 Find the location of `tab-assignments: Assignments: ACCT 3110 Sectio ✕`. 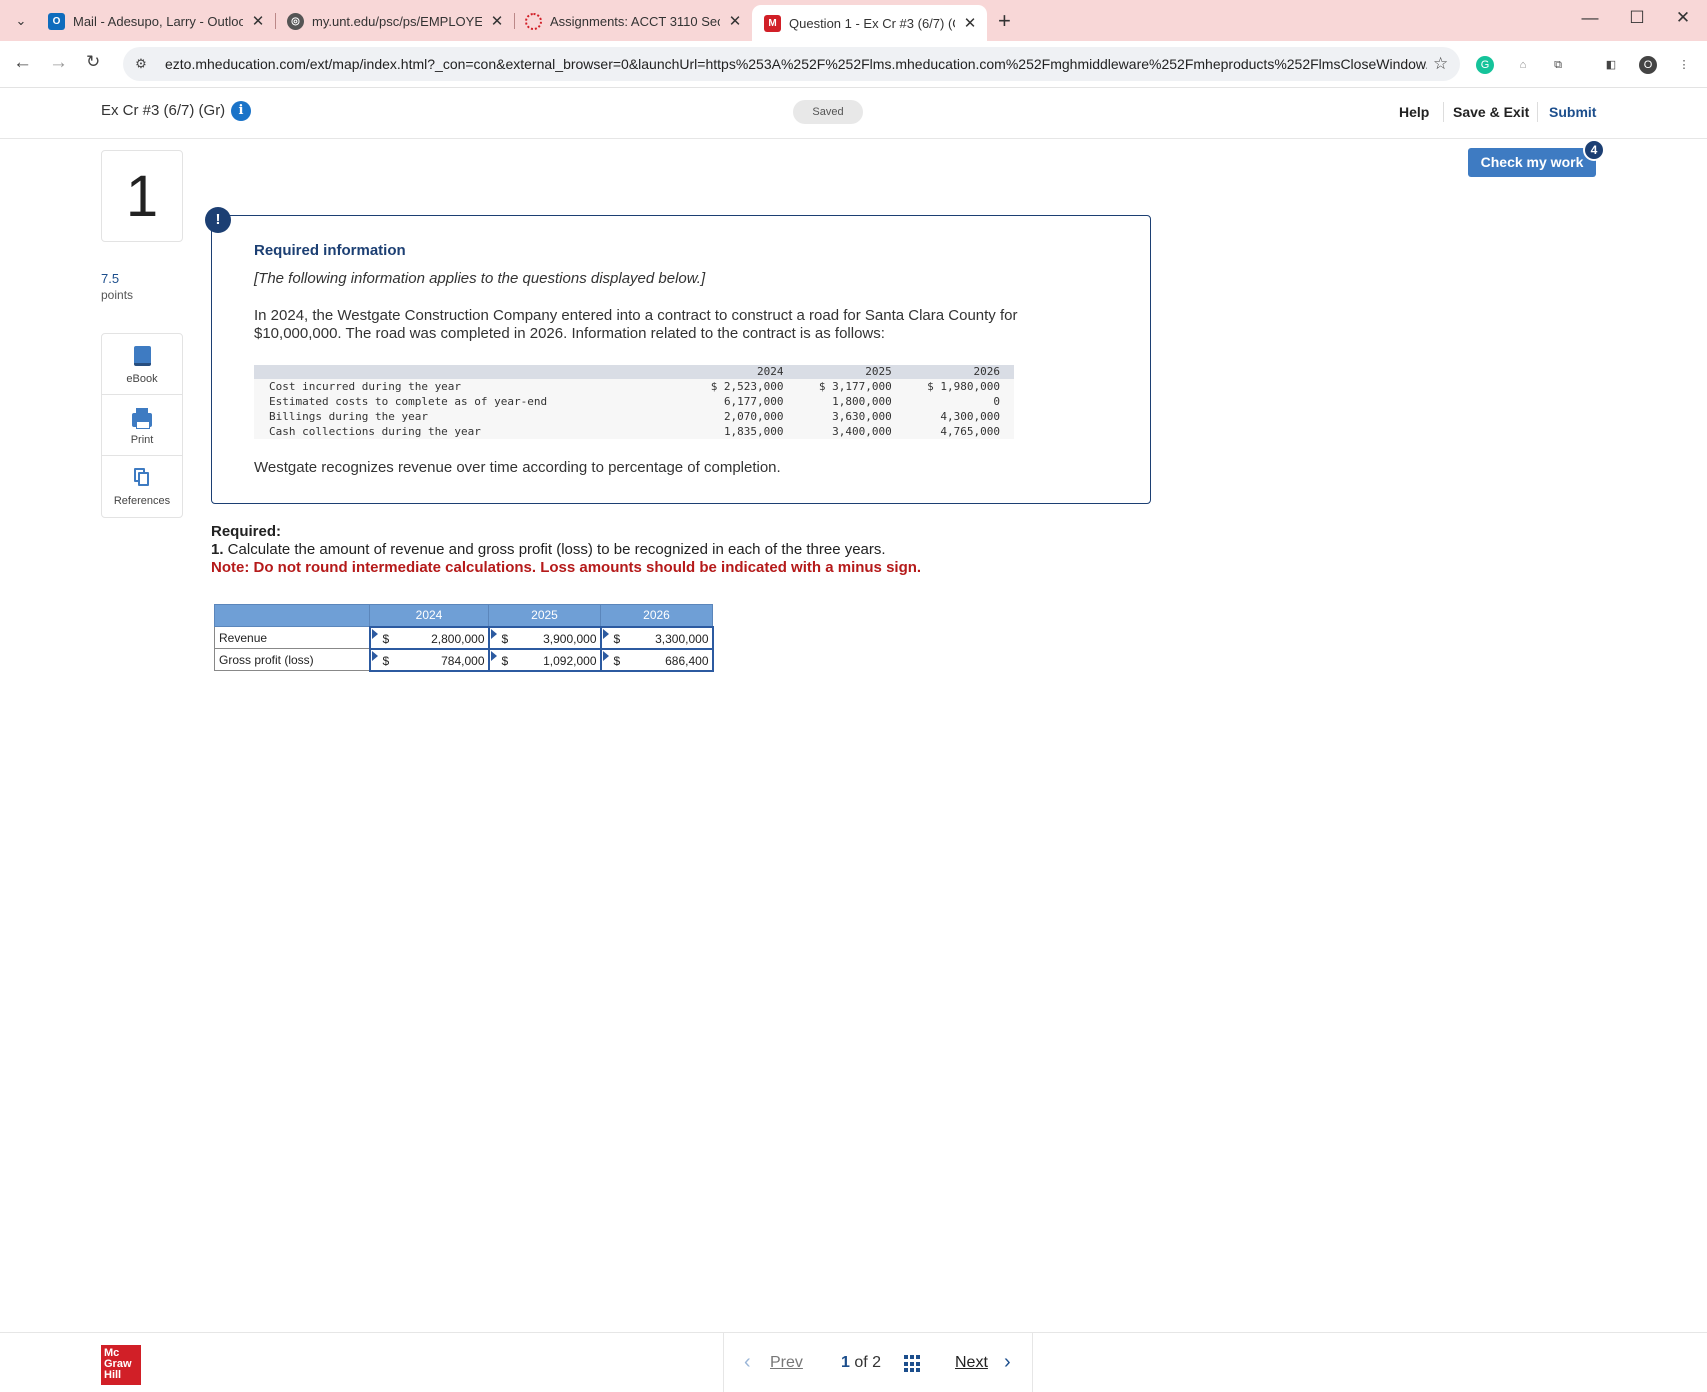

tab-assignments: Assignments: ACCT 3110 Sectio ✕ is located at coordinates (634, 21).